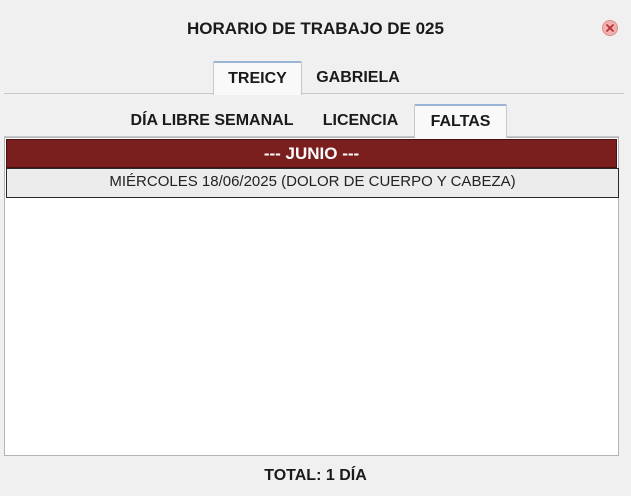 Image resolution: width=631 pixels, height=496 pixels. Describe the element at coordinates (311, 153) in the screenshot. I see `month-header: --- JUNIO ---` at that location.